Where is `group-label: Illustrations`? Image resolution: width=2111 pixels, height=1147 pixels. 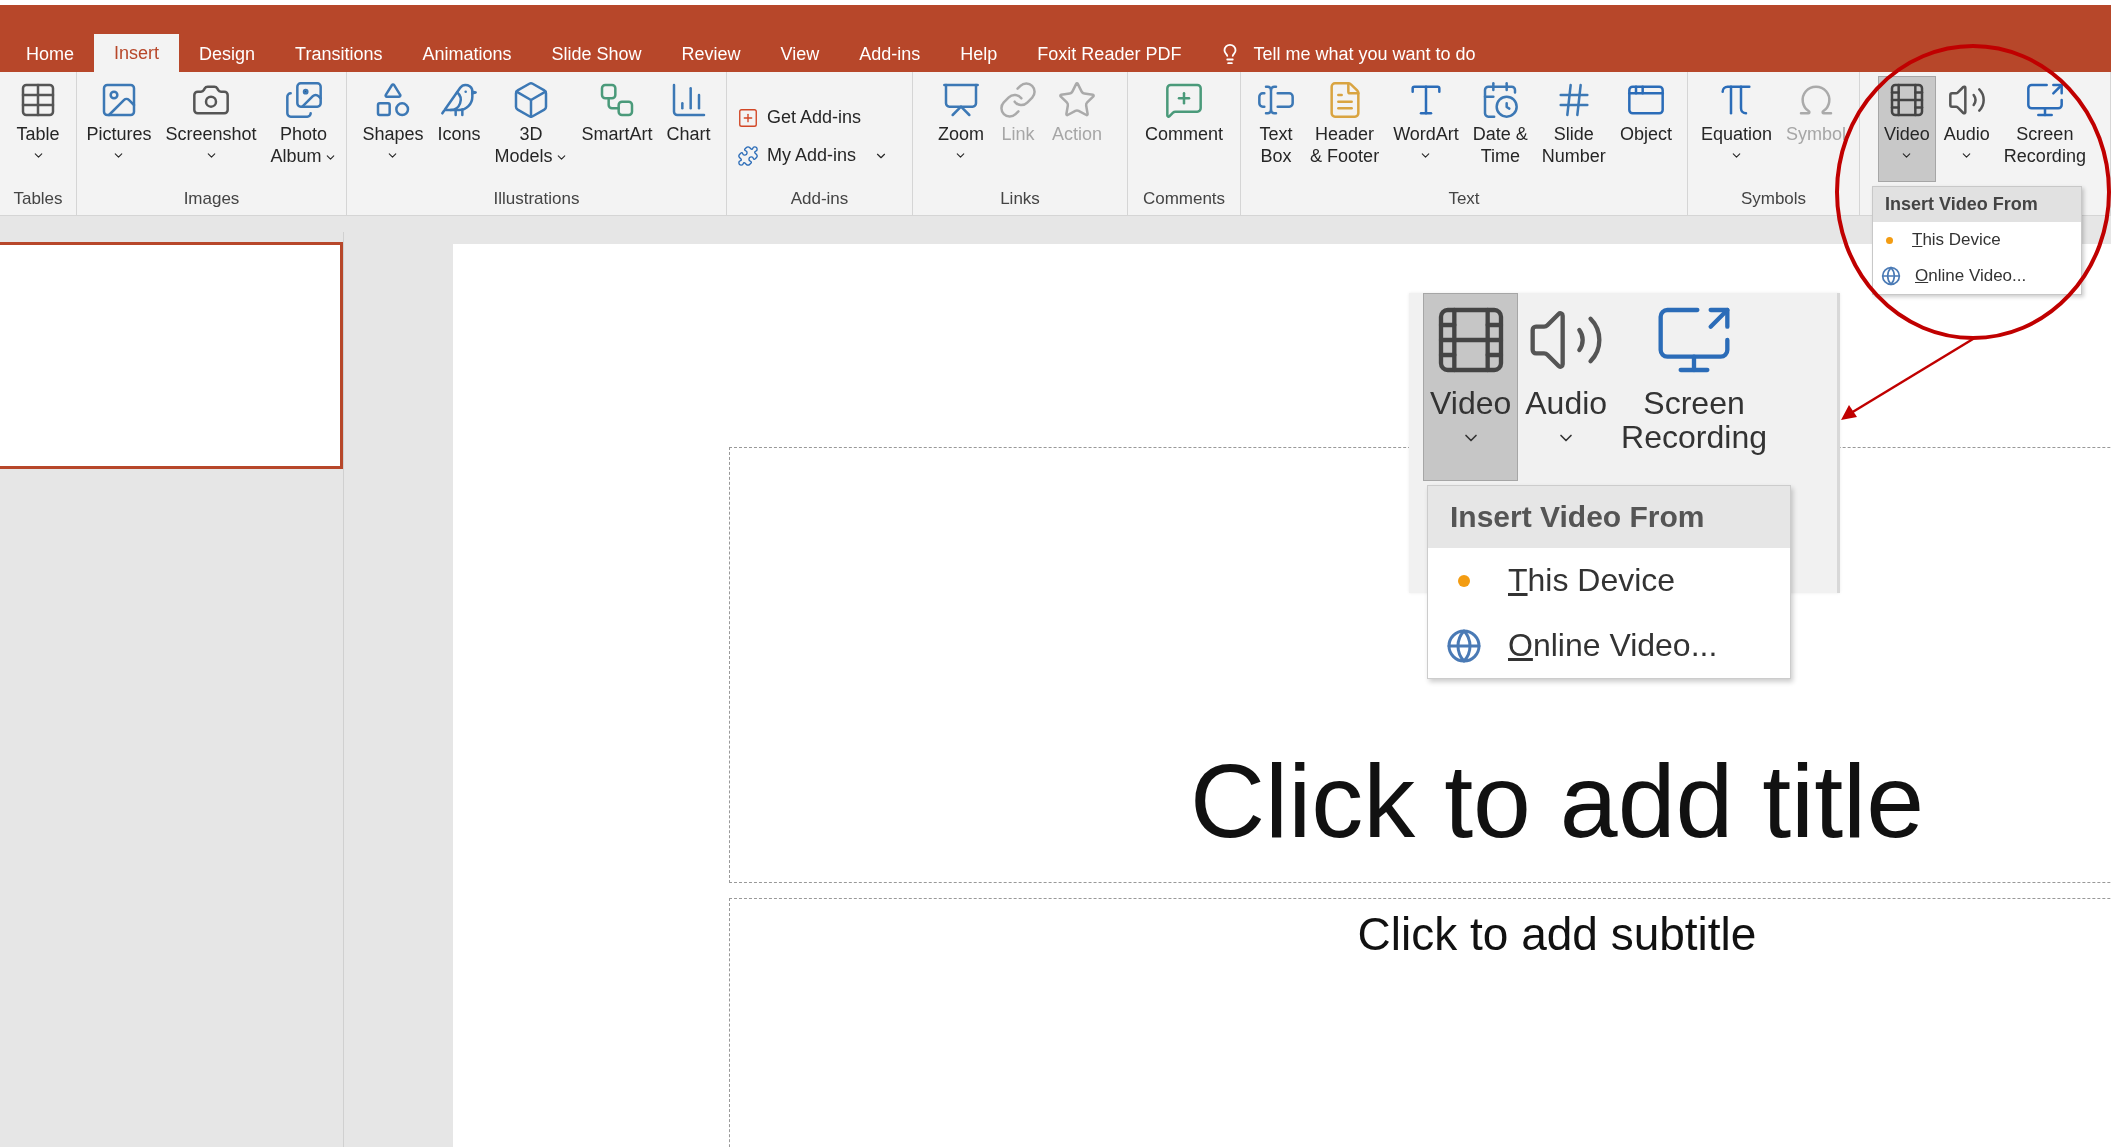
group-label: Illustrations is located at coordinates (536, 199).